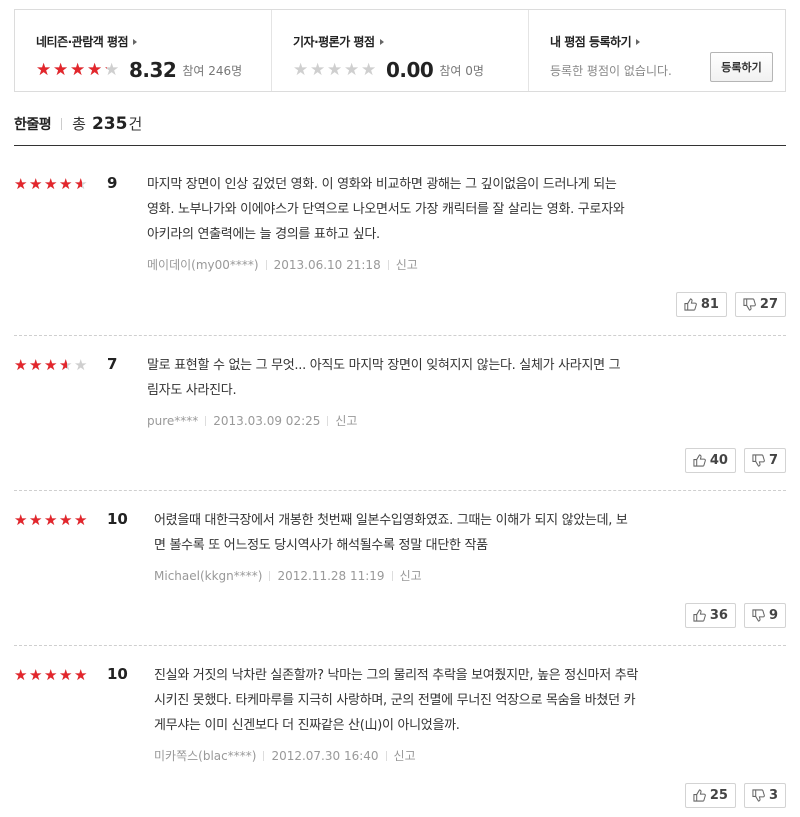  I want to click on dislike-count: 7, so click(773, 460).